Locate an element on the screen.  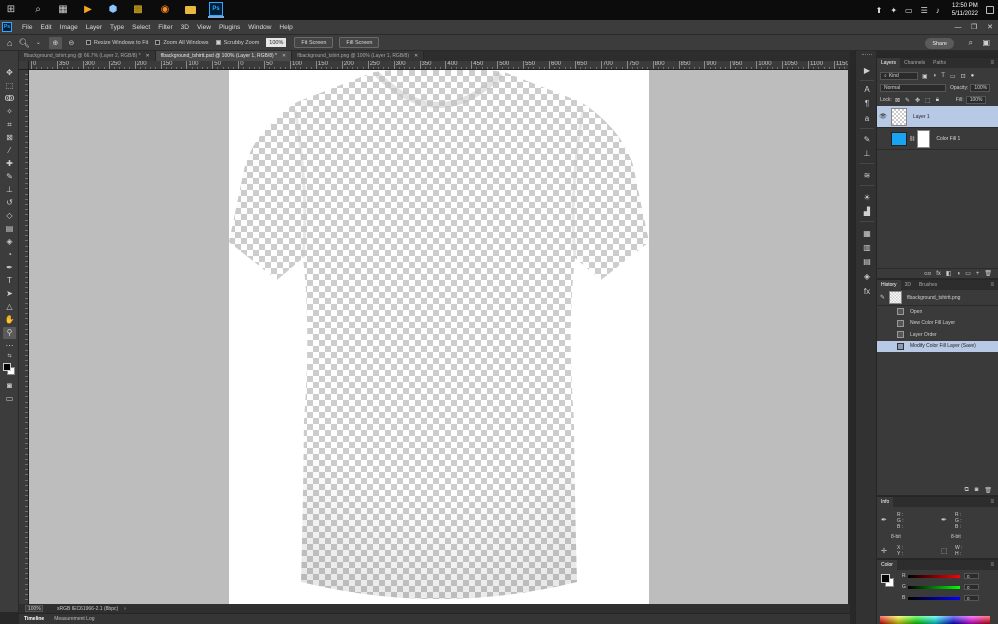
type-tool-icon: T is located at coordinates (9, 281).